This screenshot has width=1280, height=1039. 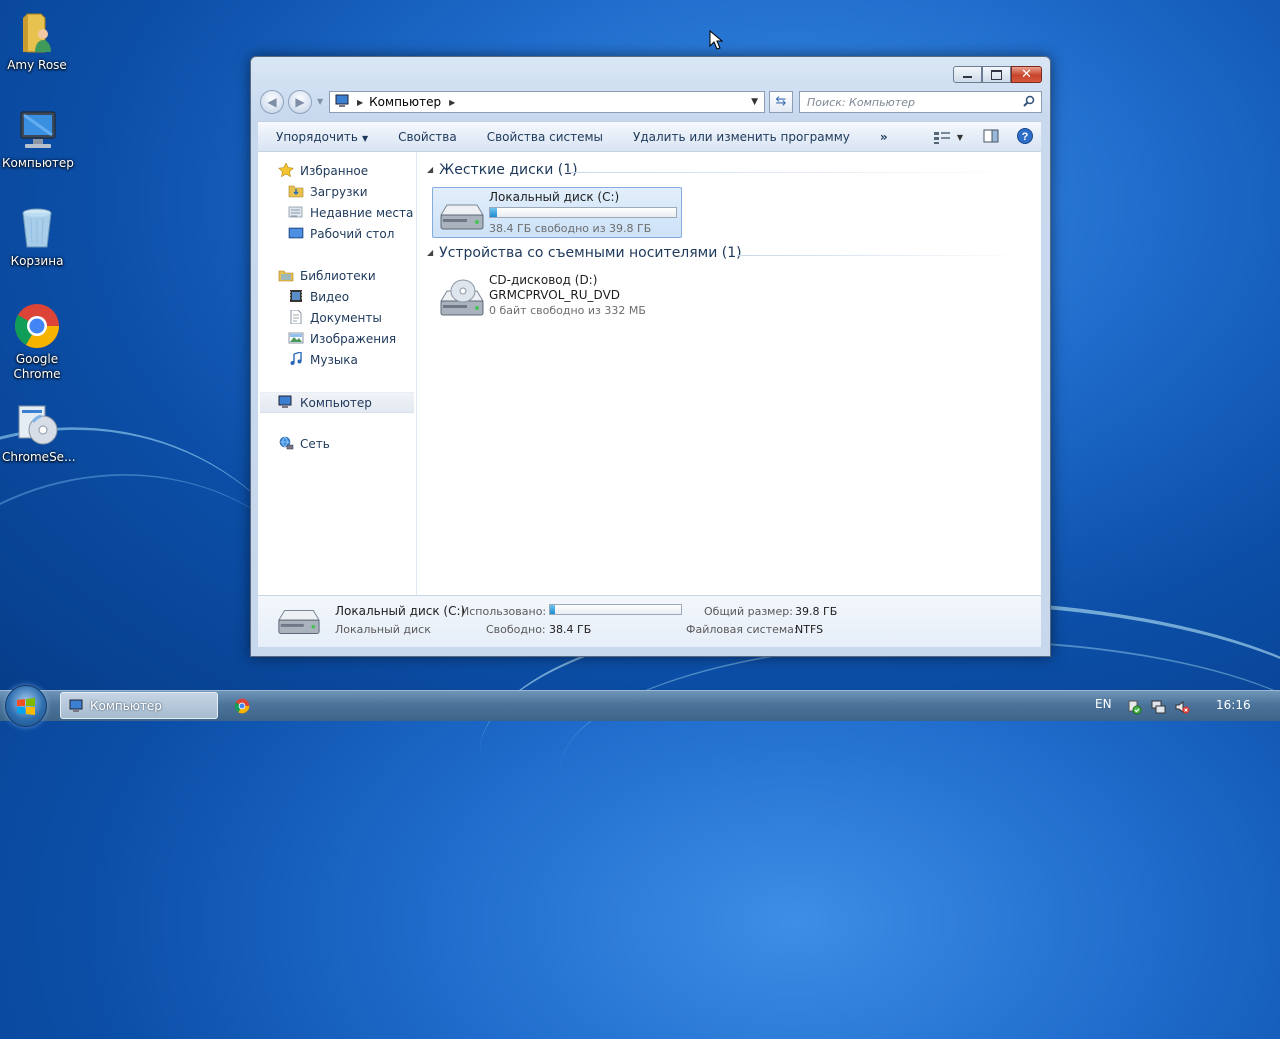 I want to click on user-folder-icon, so click(x=37, y=32).